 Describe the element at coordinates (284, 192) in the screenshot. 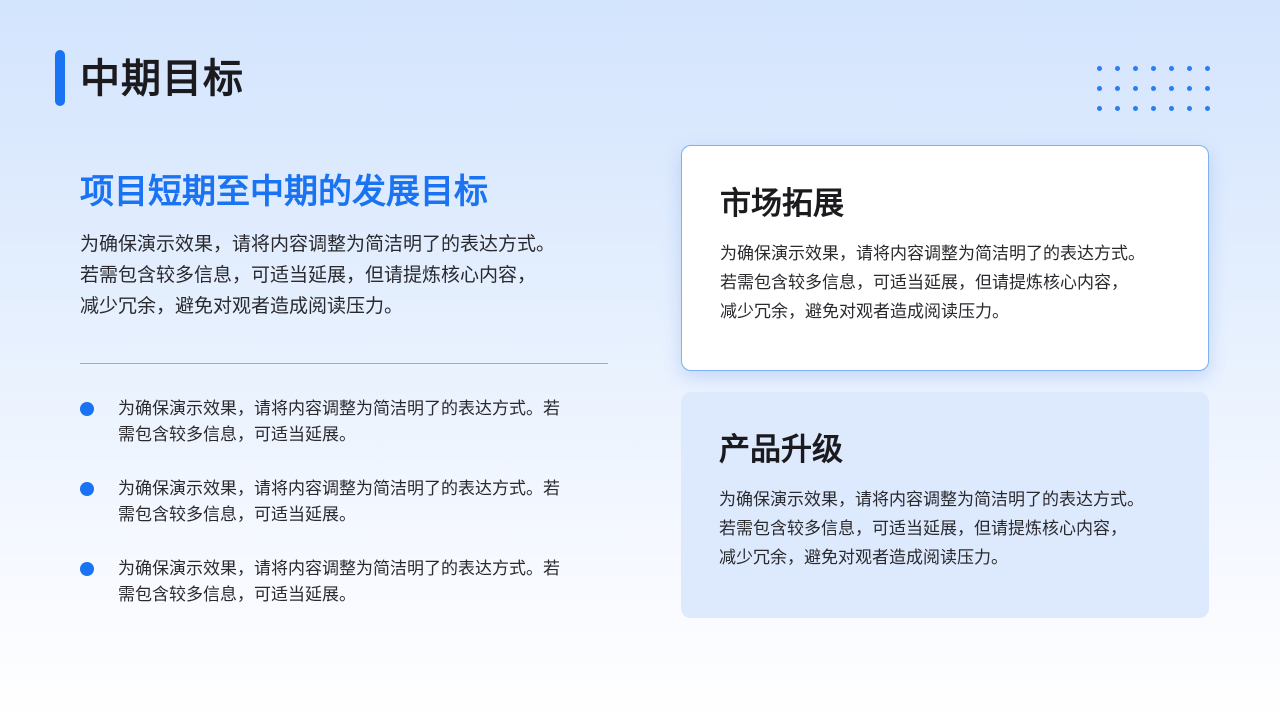

I see `section-subtitle: 项目短期至中期的发展目标` at that location.